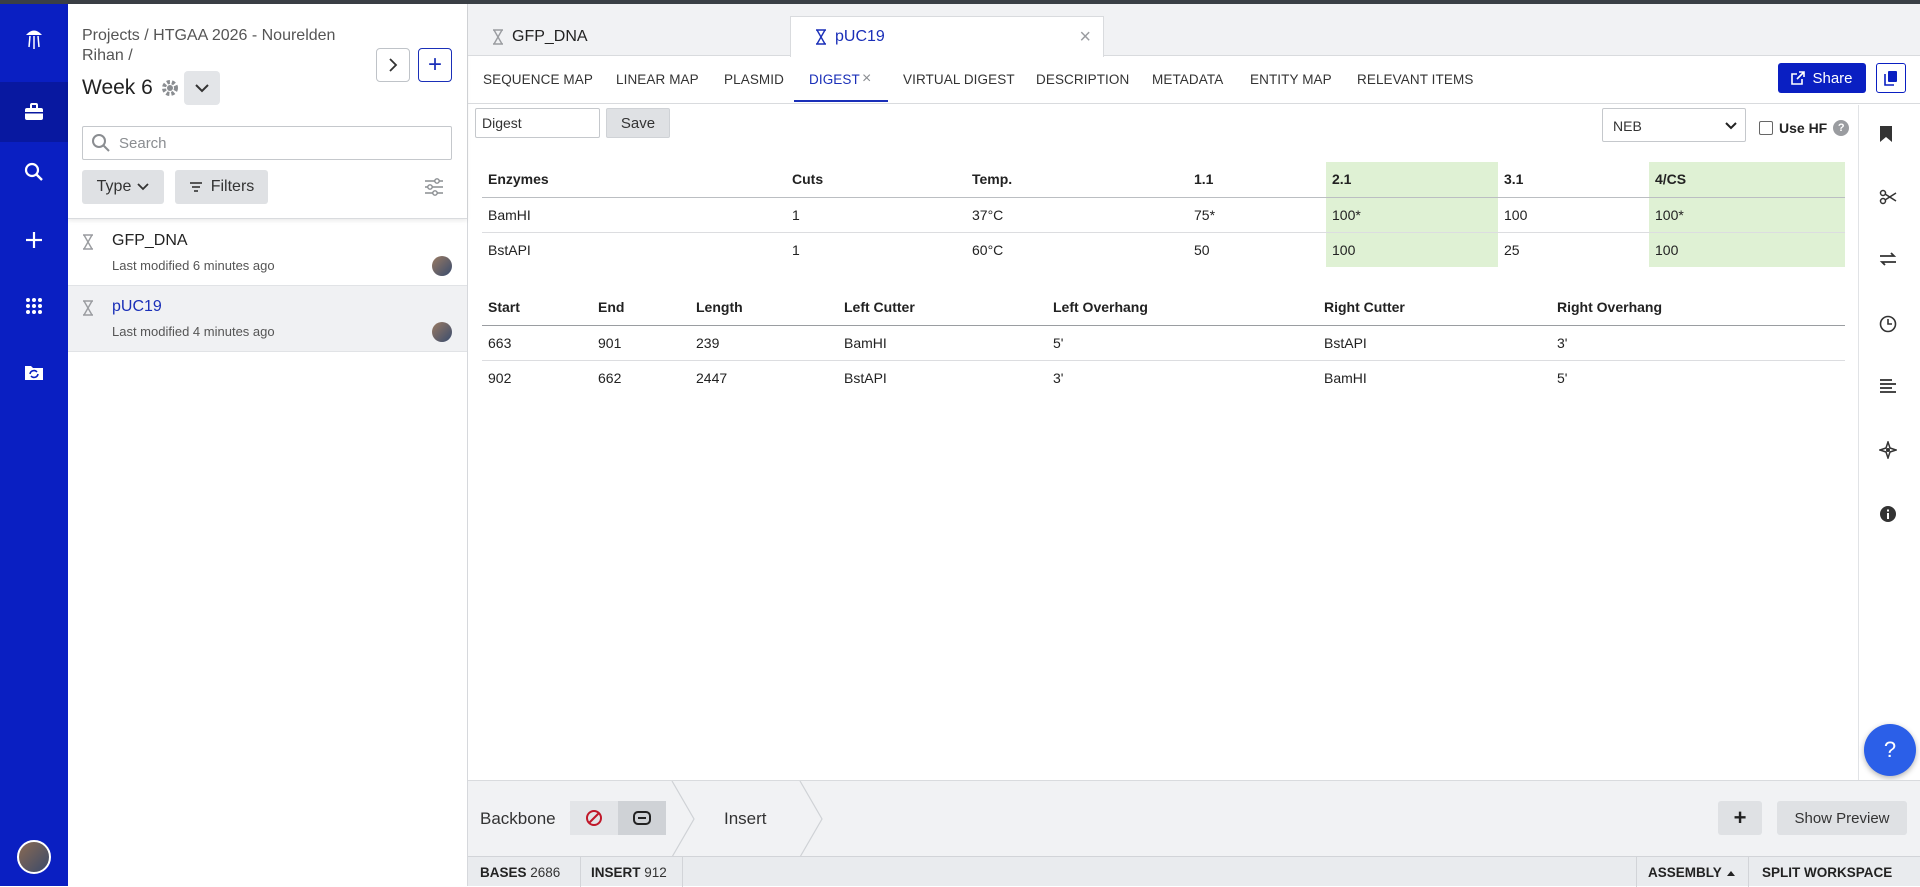 The width and height of the screenshot is (1920, 887). I want to click on table-cell: 3', so click(1058, 377).